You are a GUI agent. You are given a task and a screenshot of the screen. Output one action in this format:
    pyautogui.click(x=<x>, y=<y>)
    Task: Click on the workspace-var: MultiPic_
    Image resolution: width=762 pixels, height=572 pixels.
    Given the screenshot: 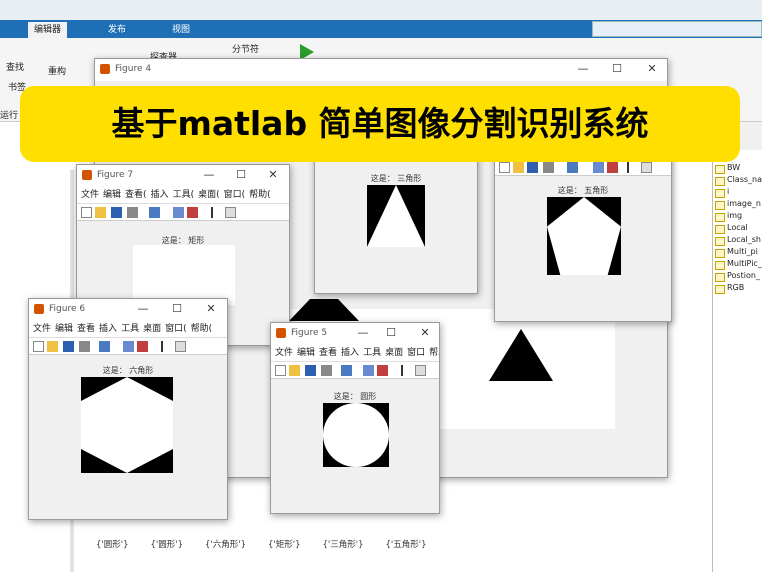 What is the action you would take?
    pyautogui.click(x=737, y=264)
    